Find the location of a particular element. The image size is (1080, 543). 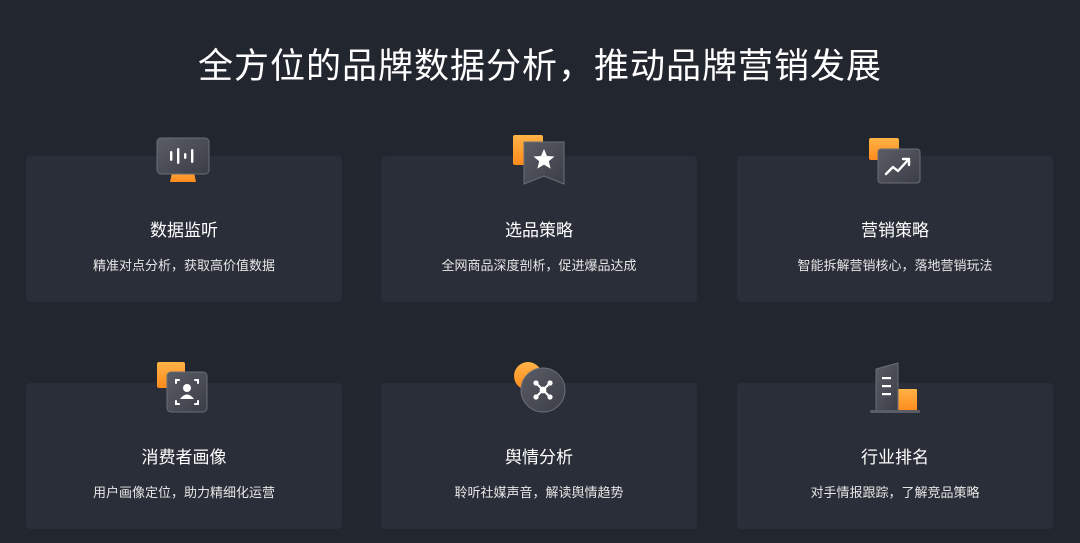

feature-title: 选品策略 is located at coordinates (539, 231).